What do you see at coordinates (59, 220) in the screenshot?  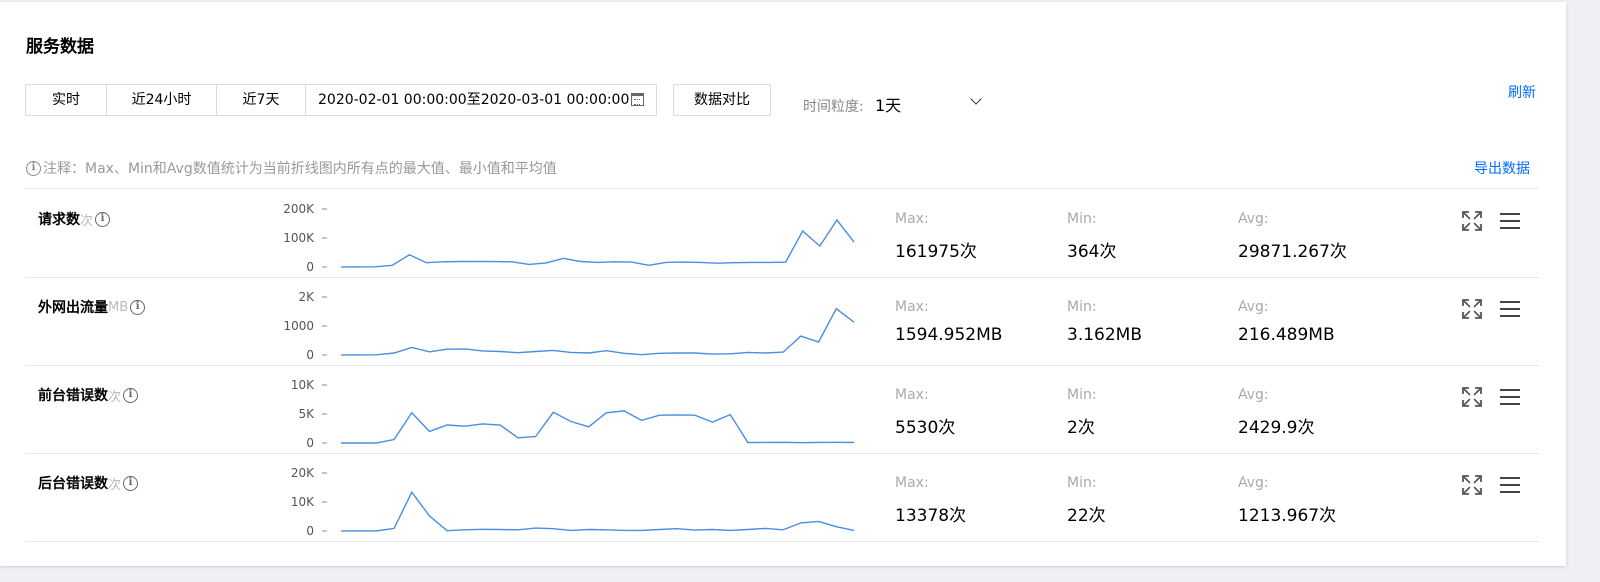 I see `metric-name: 请求数` at bounding box center [59, 220].